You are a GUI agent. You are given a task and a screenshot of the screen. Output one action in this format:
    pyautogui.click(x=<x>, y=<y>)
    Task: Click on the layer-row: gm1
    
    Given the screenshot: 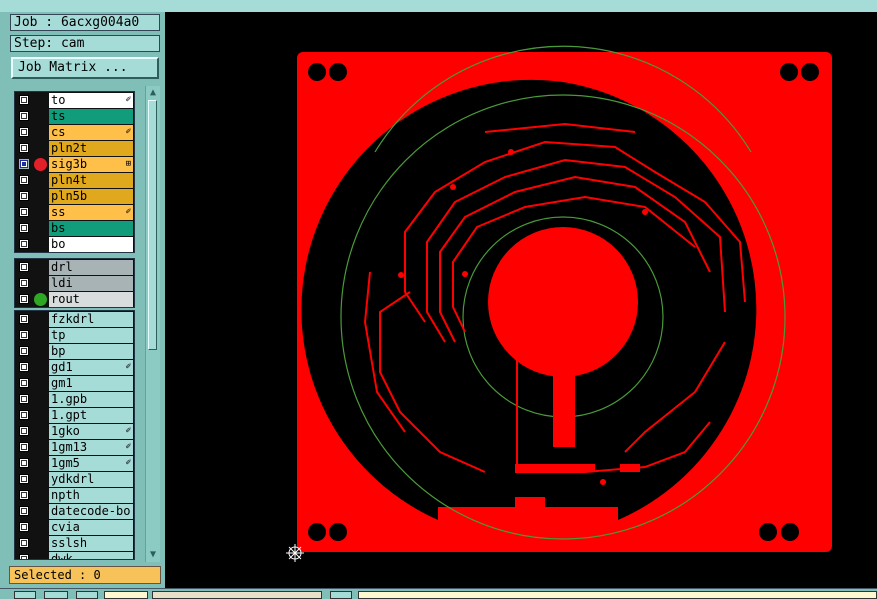 What is the action you would take?
    pyautogui.click(x=74, y=383)
    